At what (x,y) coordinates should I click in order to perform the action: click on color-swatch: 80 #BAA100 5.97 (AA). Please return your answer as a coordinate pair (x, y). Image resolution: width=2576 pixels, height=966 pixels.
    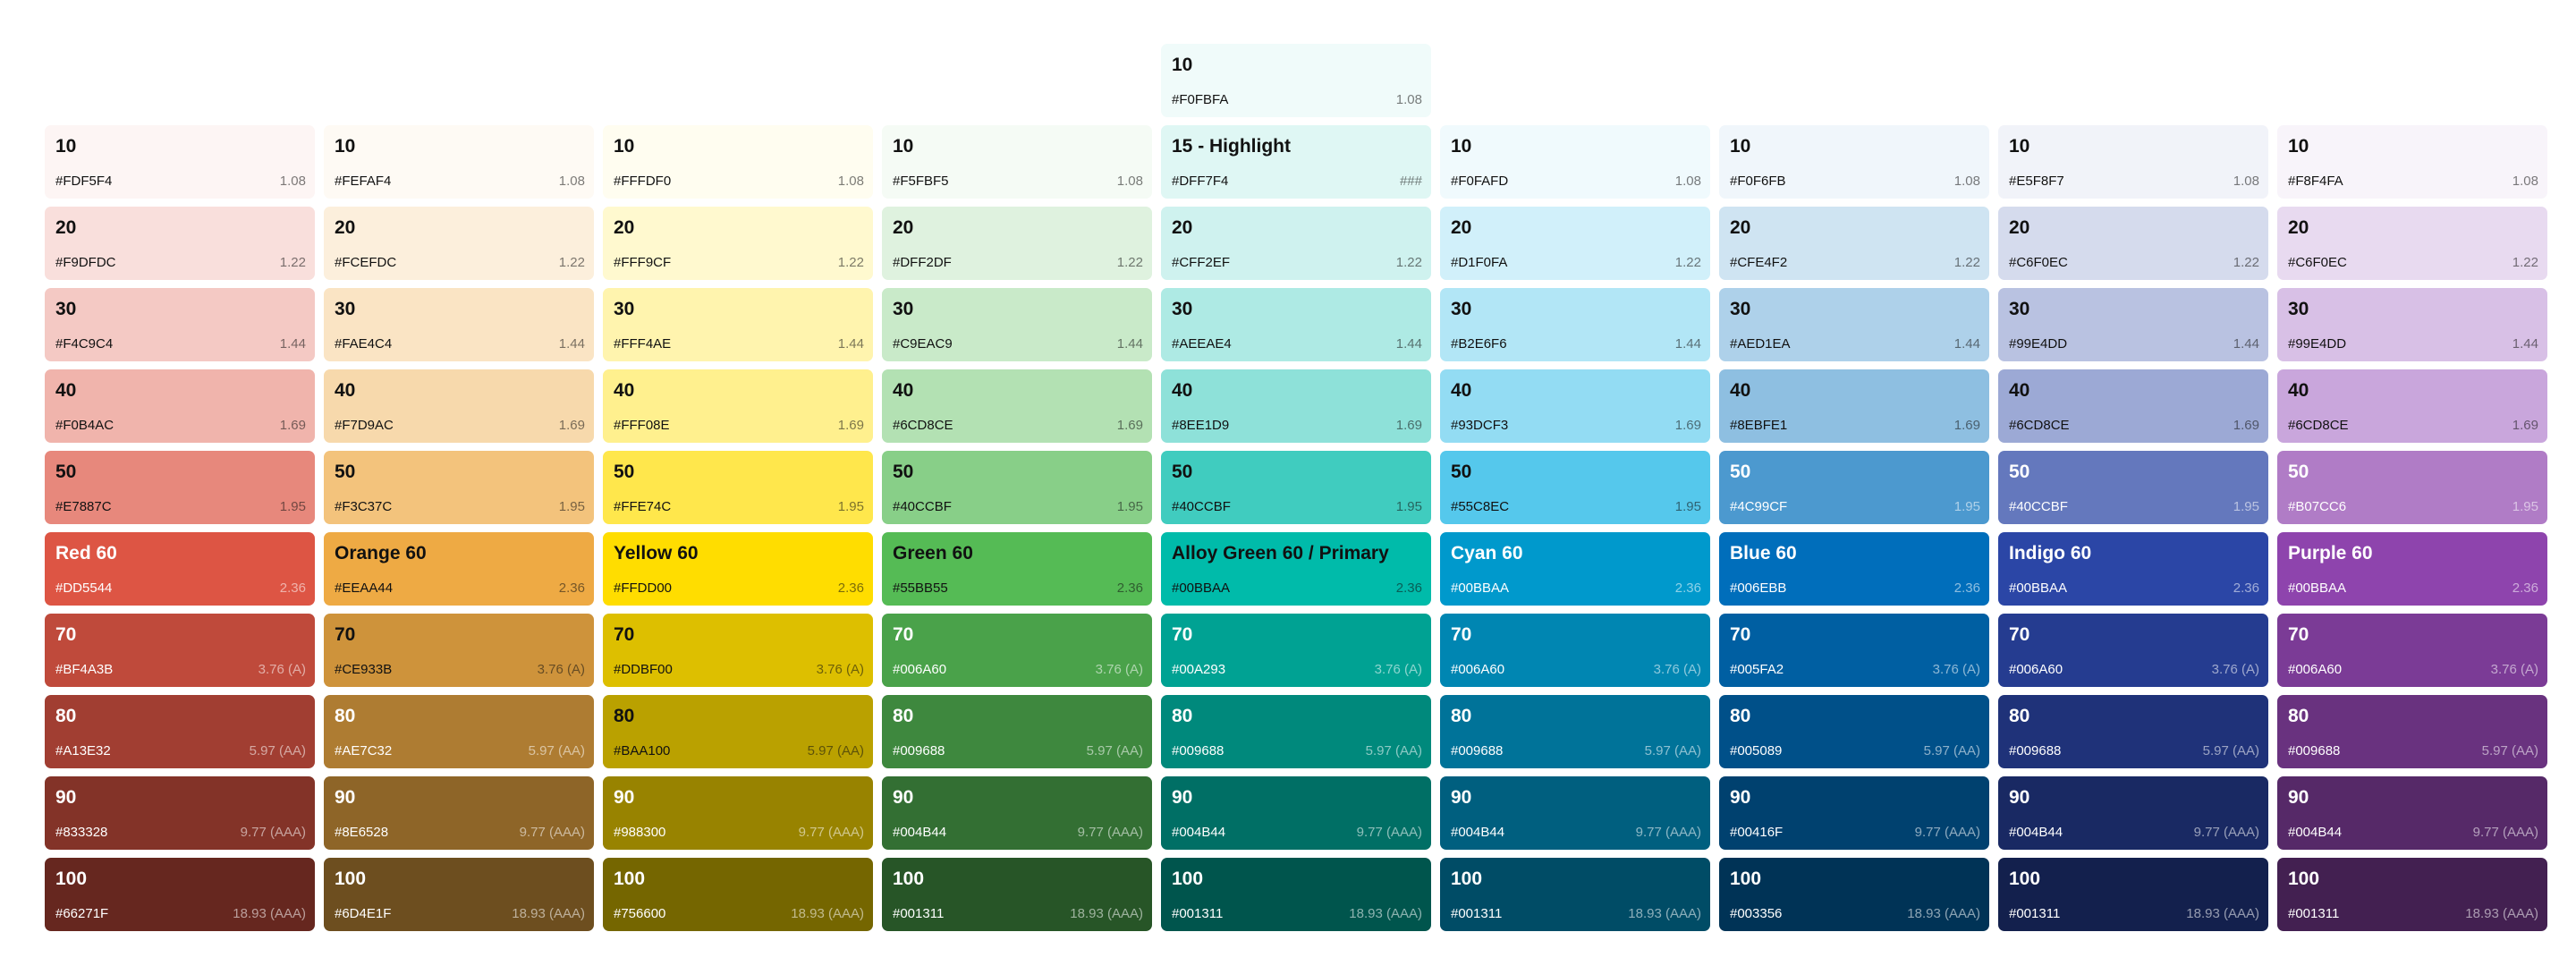
    Looking at the image, I should click on (738, 731).